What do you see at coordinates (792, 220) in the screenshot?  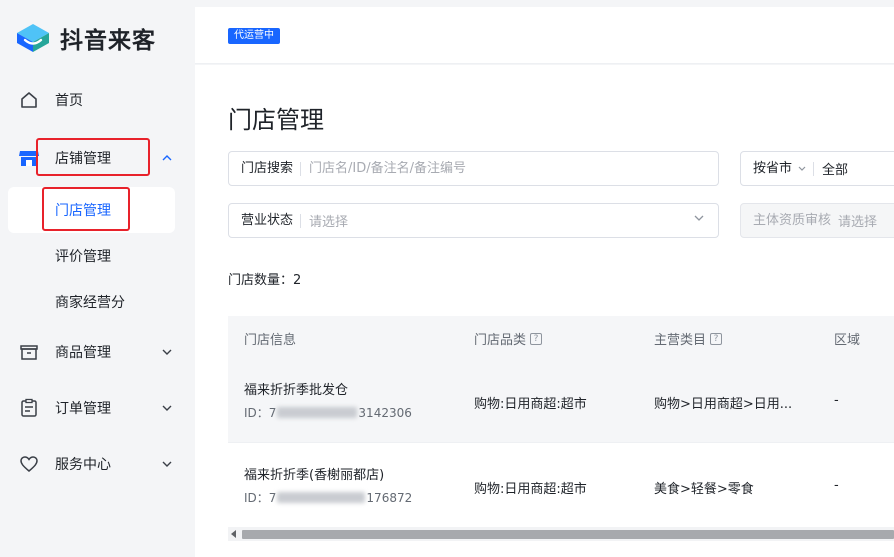 I see `qualification-review-label: 主体资质审核` at bounding box center [792, 220].